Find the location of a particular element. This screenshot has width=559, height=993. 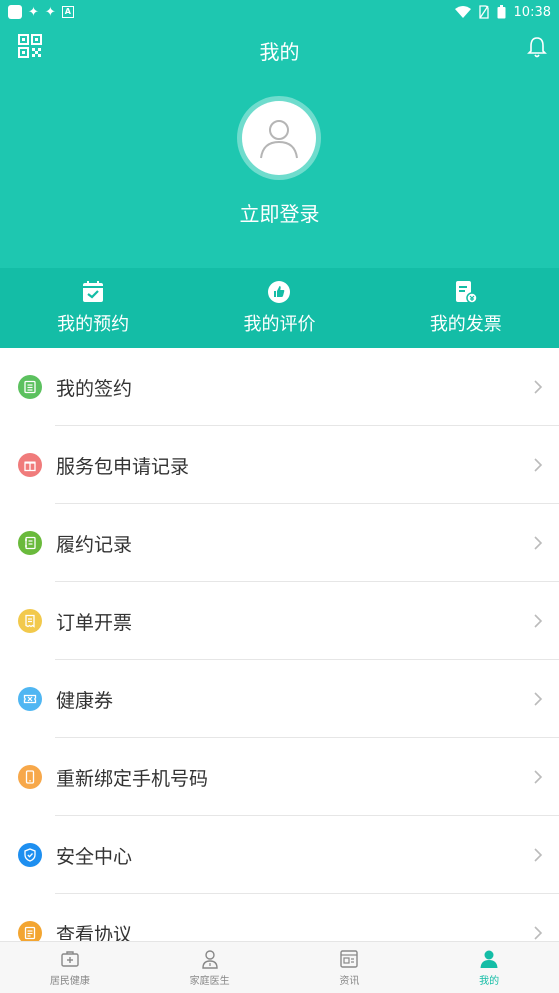

menu-item-label: 健康券 is located at coordinates (85, 700).